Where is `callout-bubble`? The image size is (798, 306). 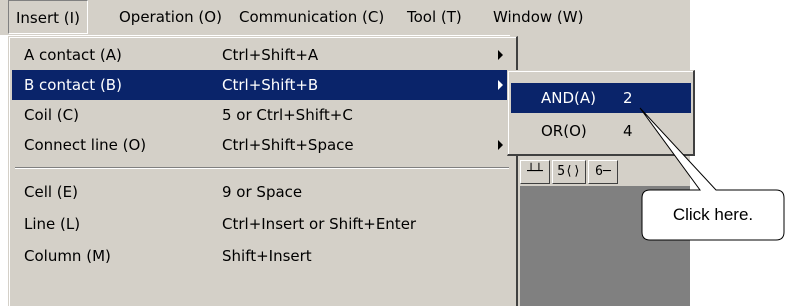 callout-bubble is located at coordinates (712, 174).